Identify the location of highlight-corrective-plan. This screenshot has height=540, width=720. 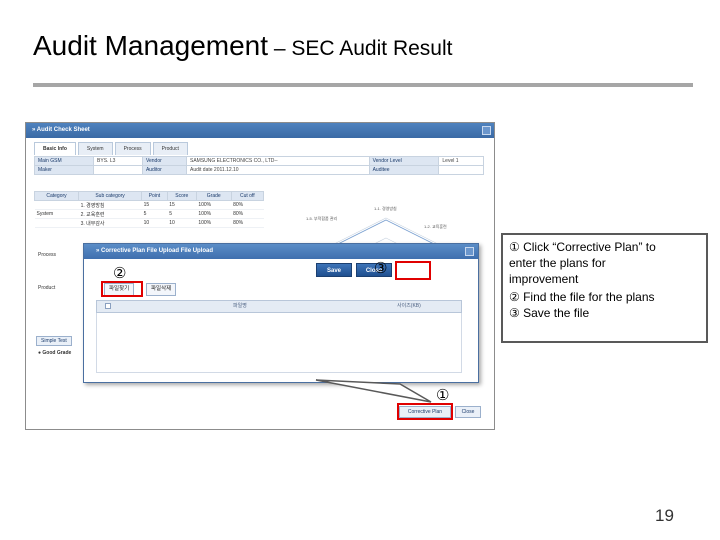
(425, 411).